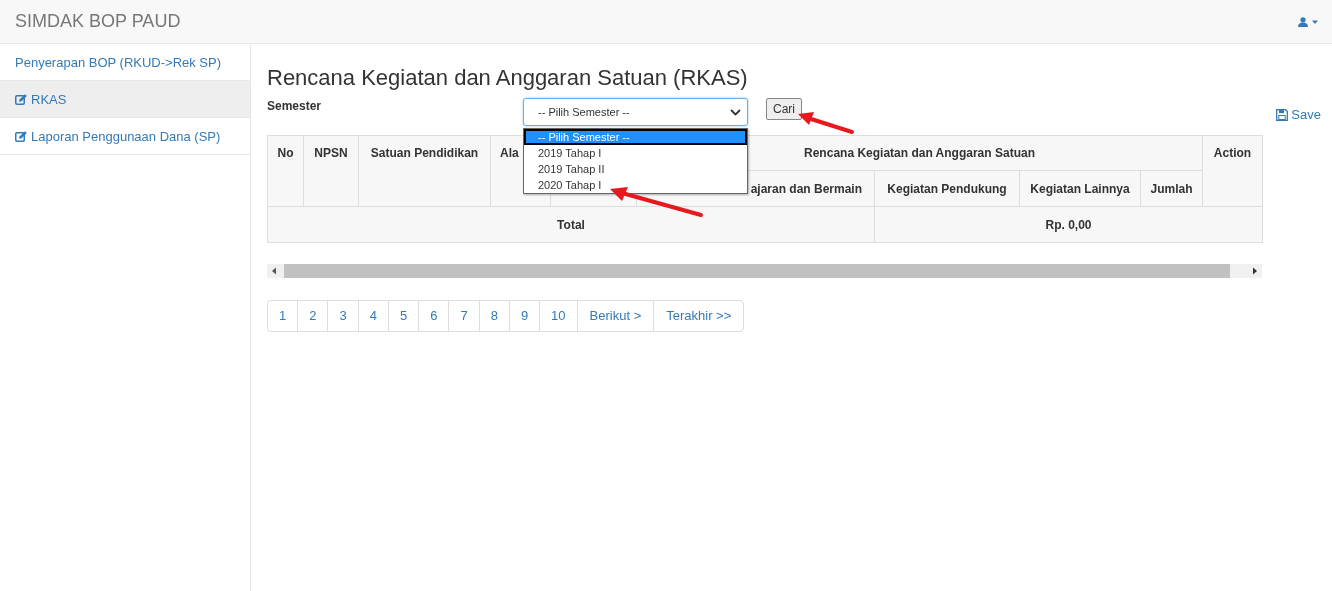 The image size is (1332, 591). Describe the element at coordinates (571, 224) in the screenshot. I see `total-label: Total` at that location.